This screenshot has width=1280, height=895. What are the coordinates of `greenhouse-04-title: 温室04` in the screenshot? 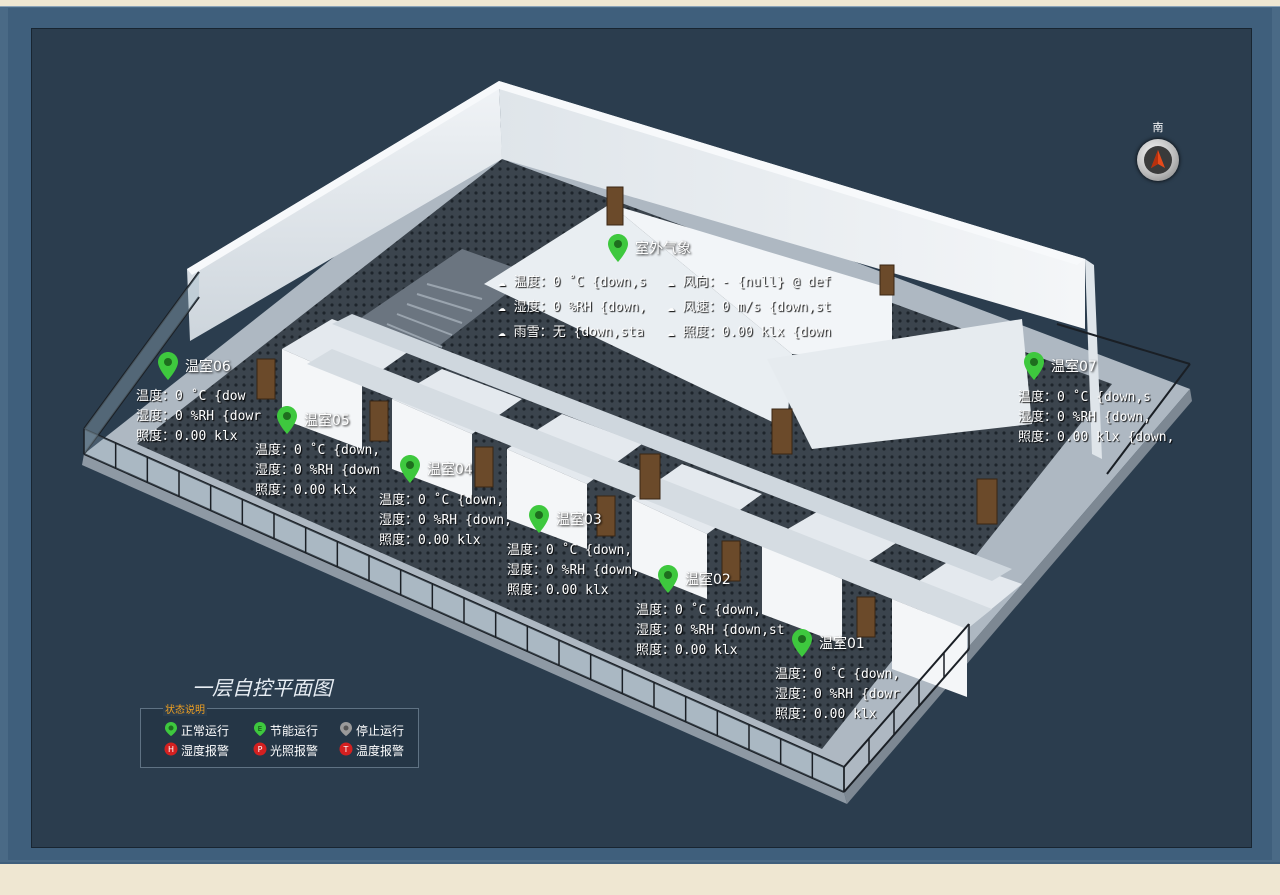 It's located at (450, 470).